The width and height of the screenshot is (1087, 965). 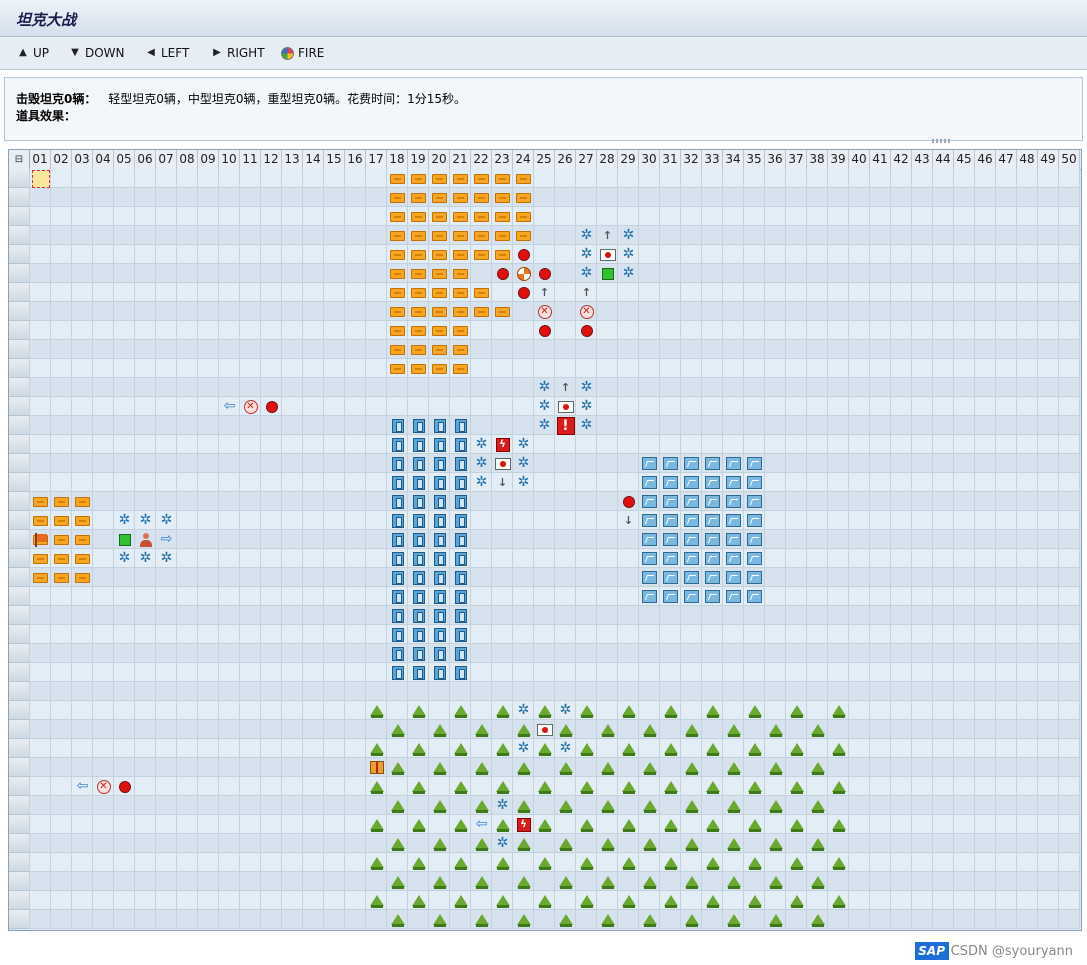 What do you see at coordinates (355, 159) in the screenshot?
I see `column-header: 16` at bounding box center [355, 159].